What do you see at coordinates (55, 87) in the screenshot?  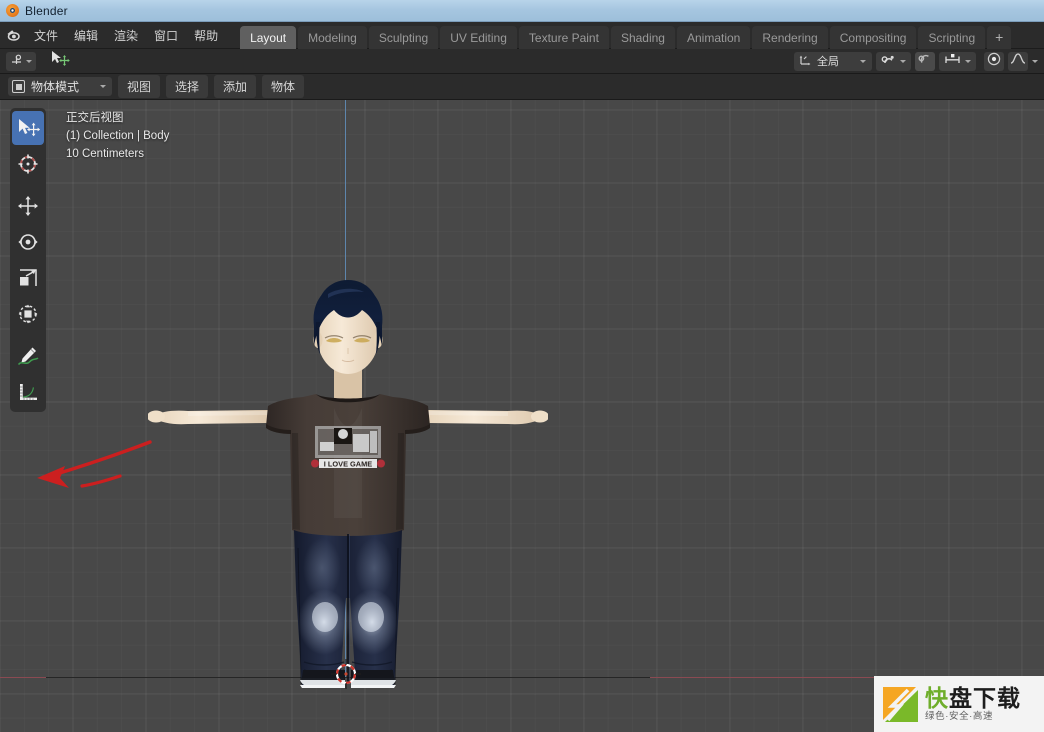 I see `interaction-mode-value: 物体模式` at bounding box center [55, 87].